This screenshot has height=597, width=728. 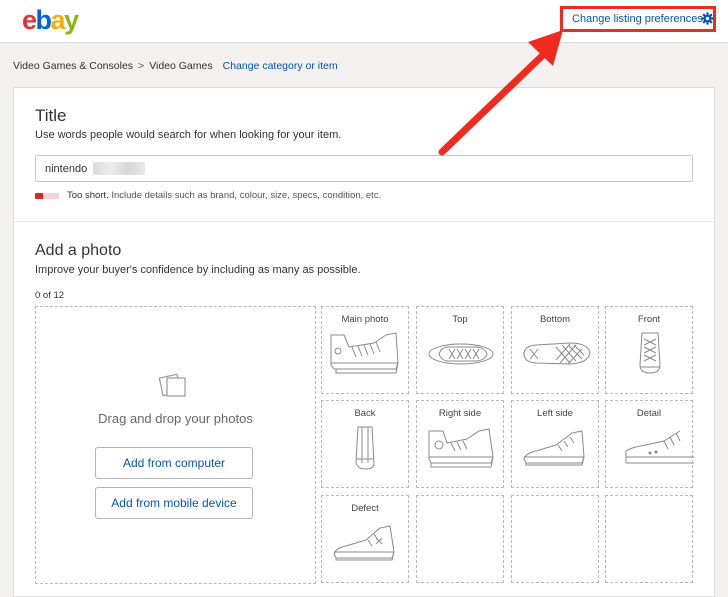 I want to click on photo-count: 0 of 12, so click(x=50, y=295).